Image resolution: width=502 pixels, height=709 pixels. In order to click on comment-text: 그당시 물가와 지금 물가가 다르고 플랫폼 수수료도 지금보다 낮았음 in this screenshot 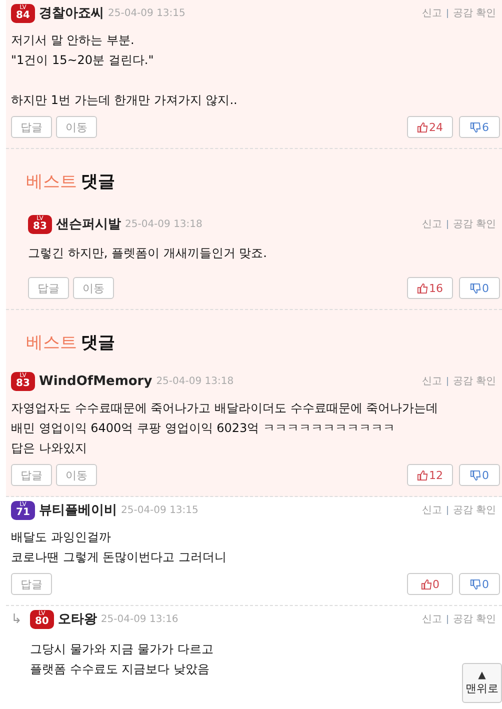, I will do `click(122, 659)`.